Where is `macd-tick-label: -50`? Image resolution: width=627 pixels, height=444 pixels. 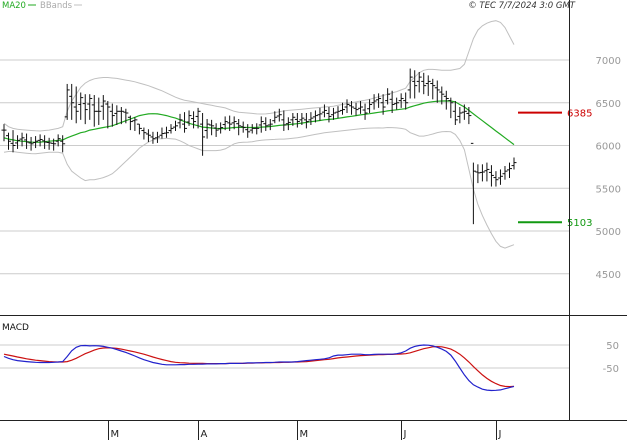
macd-tick-label: -50 is located at coordinates (611, 369).